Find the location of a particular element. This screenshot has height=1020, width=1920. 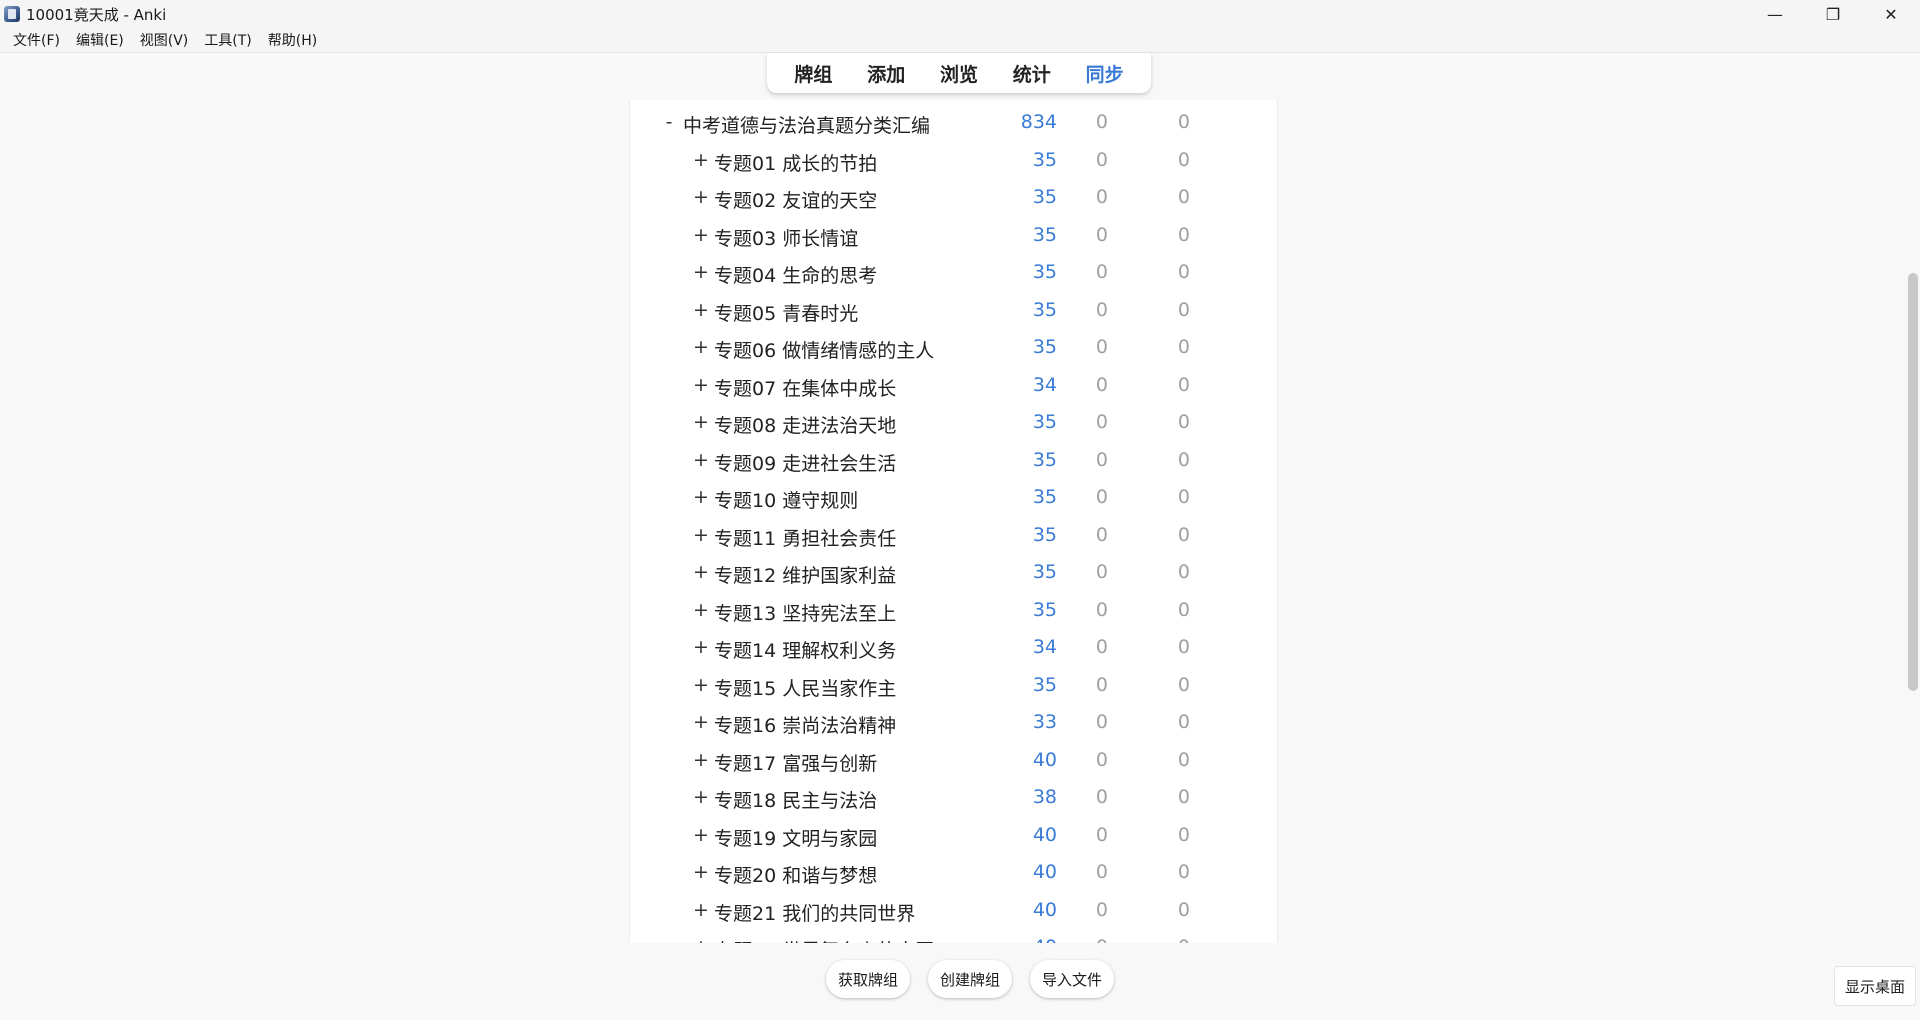

deck-name: 专题14 理解权利义务 is located at coordinates (805, 649).